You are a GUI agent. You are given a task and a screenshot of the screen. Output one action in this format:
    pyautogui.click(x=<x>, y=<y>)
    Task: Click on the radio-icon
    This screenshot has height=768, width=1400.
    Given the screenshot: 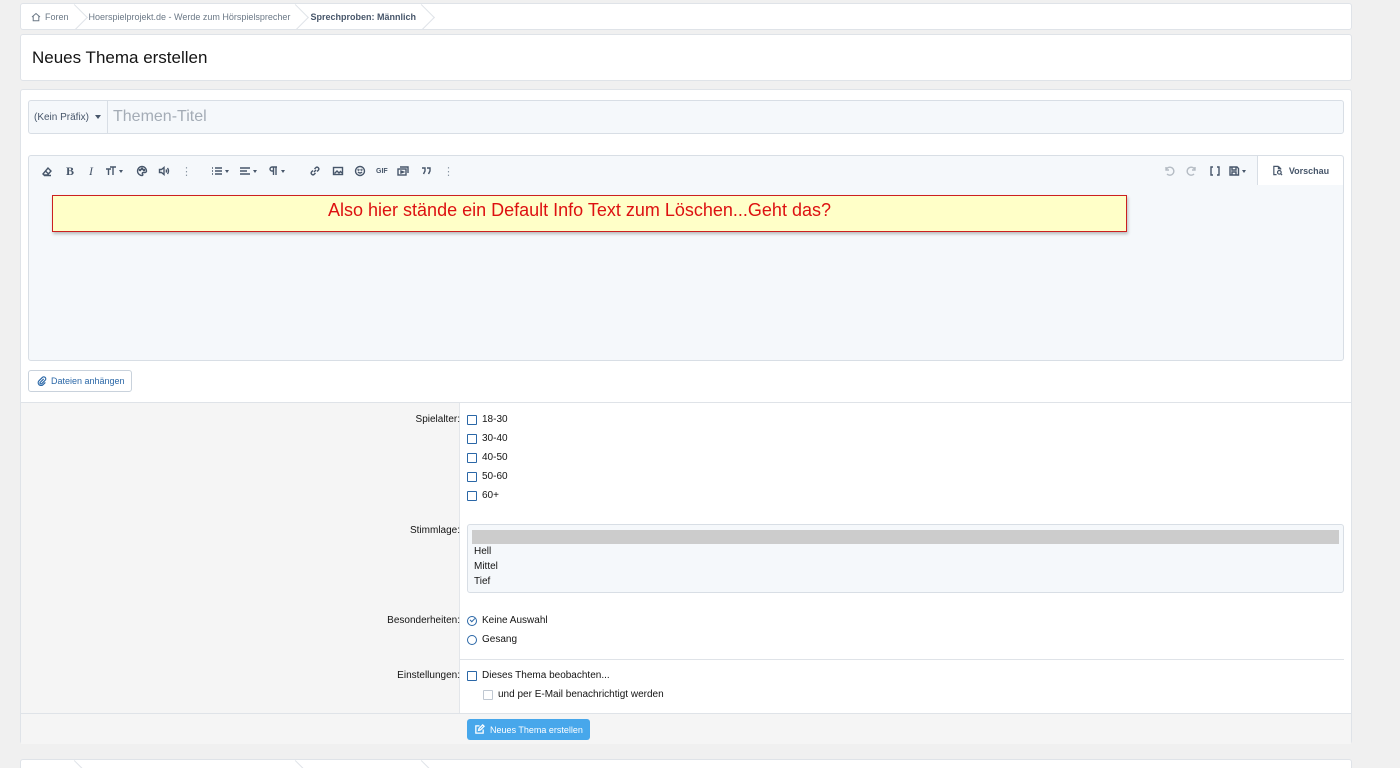 What is the action you would take?
    pyautogui.click(x=472, y=639)
    